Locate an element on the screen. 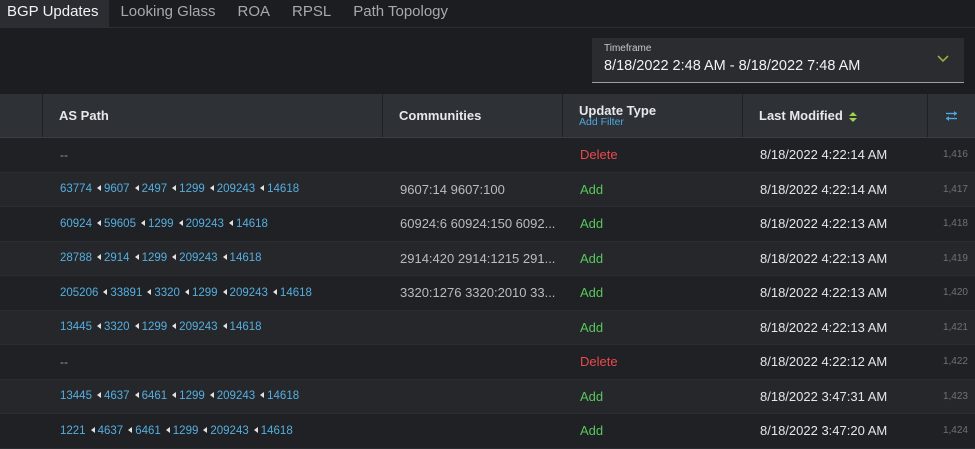 Image resolution: width=975 pixels, height=449 pixels. as-path-cell: 13445 3320 1299 209243 14618 is located at coordinates (213, 327).